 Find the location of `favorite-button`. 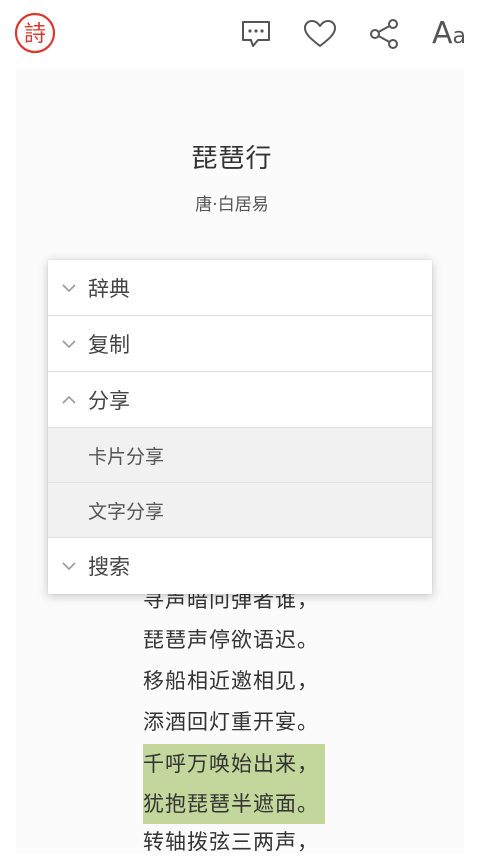

favorite-button is located at coordinates (320, 34).